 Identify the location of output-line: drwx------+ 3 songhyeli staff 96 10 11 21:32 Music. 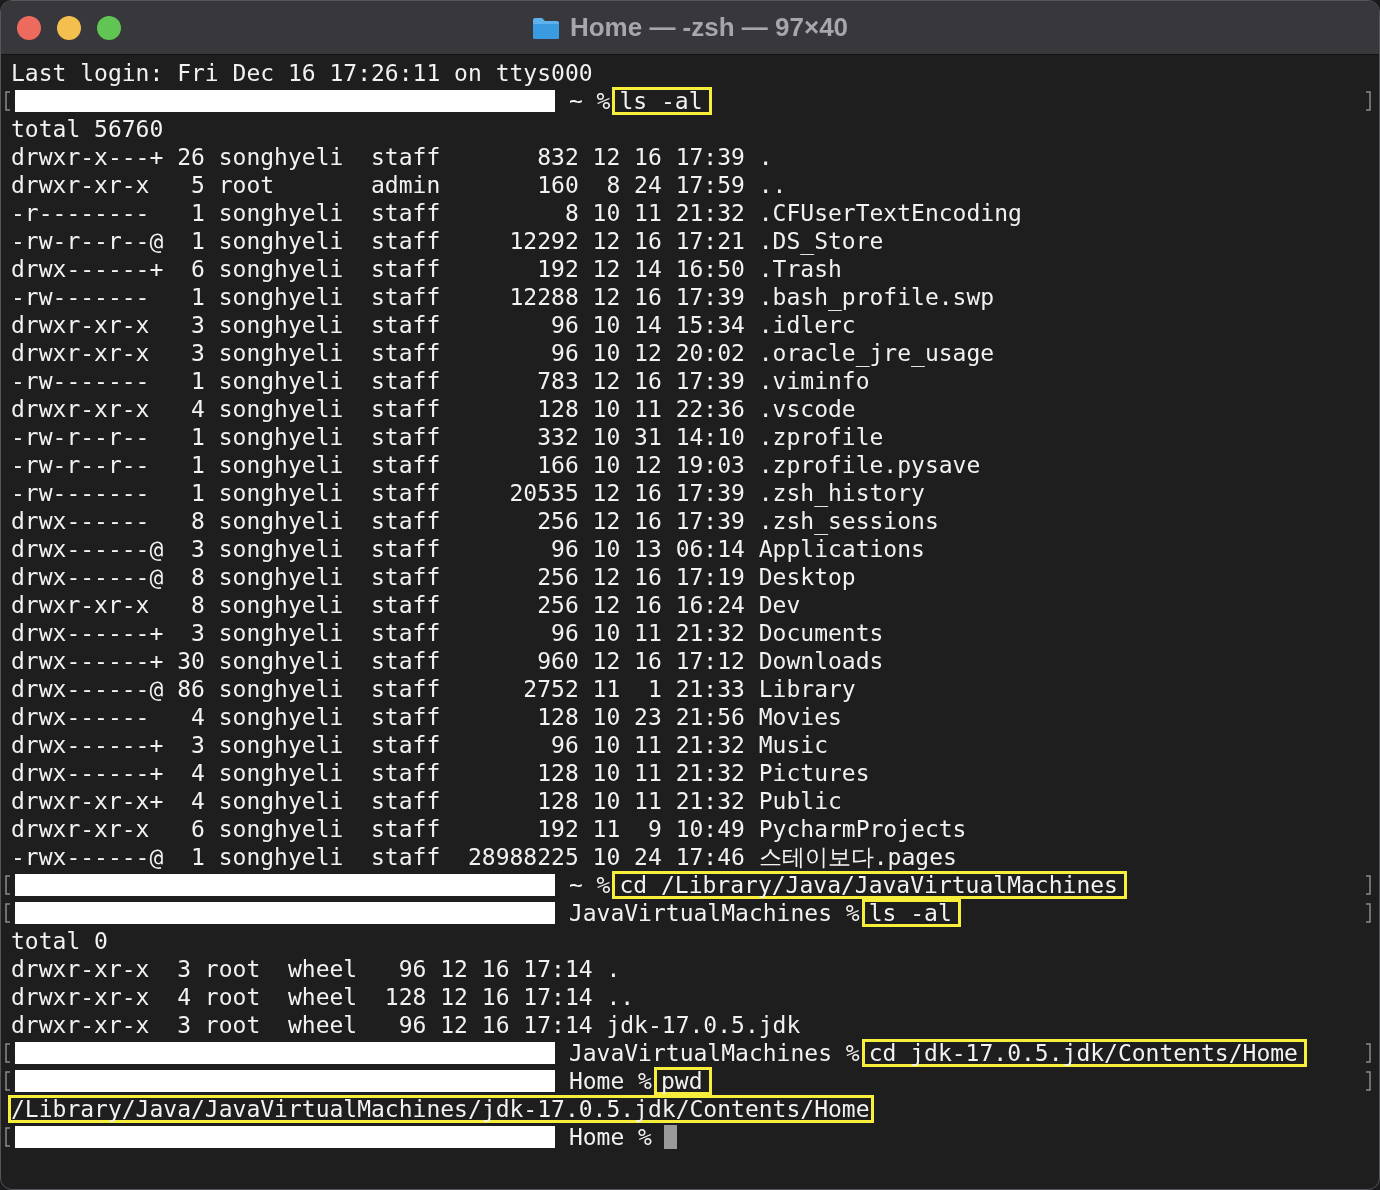
(419, 745).